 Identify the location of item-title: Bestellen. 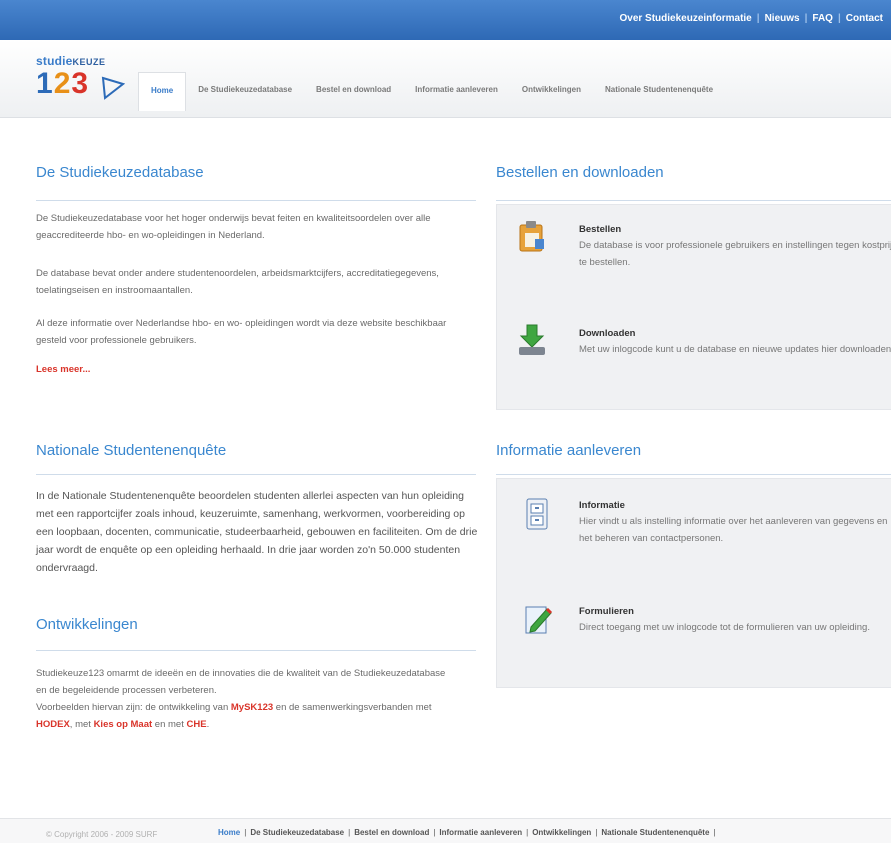
(600, 229).